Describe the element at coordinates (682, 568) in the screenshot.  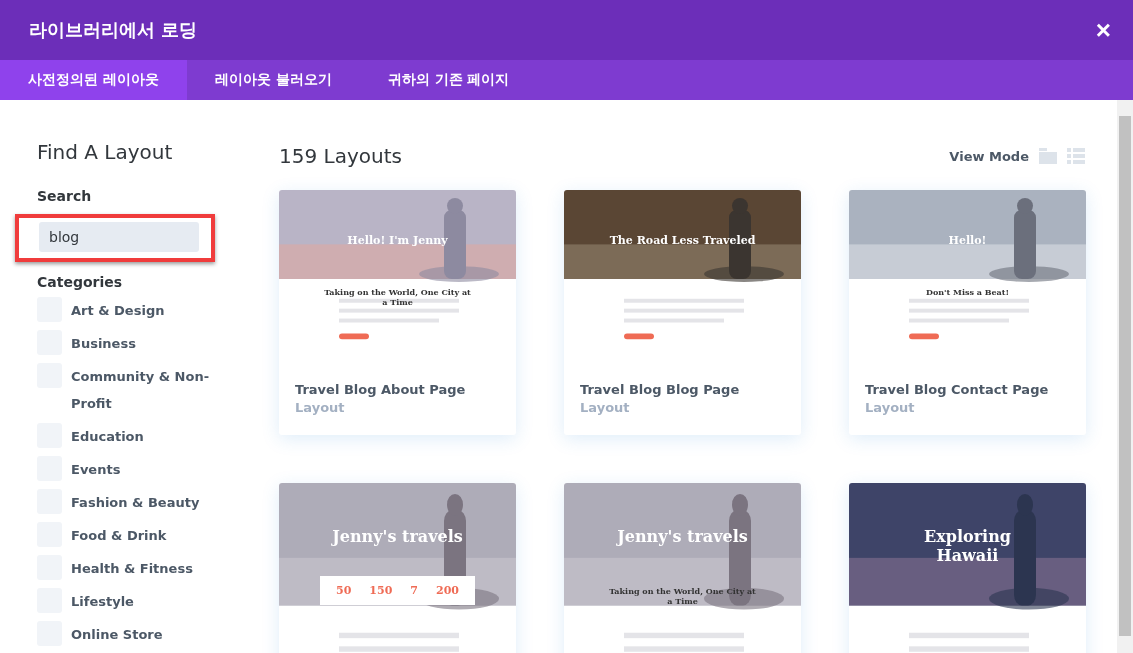
I see `layout-card: Jenny's travels Taking on the World, One City at a Time` at that location.